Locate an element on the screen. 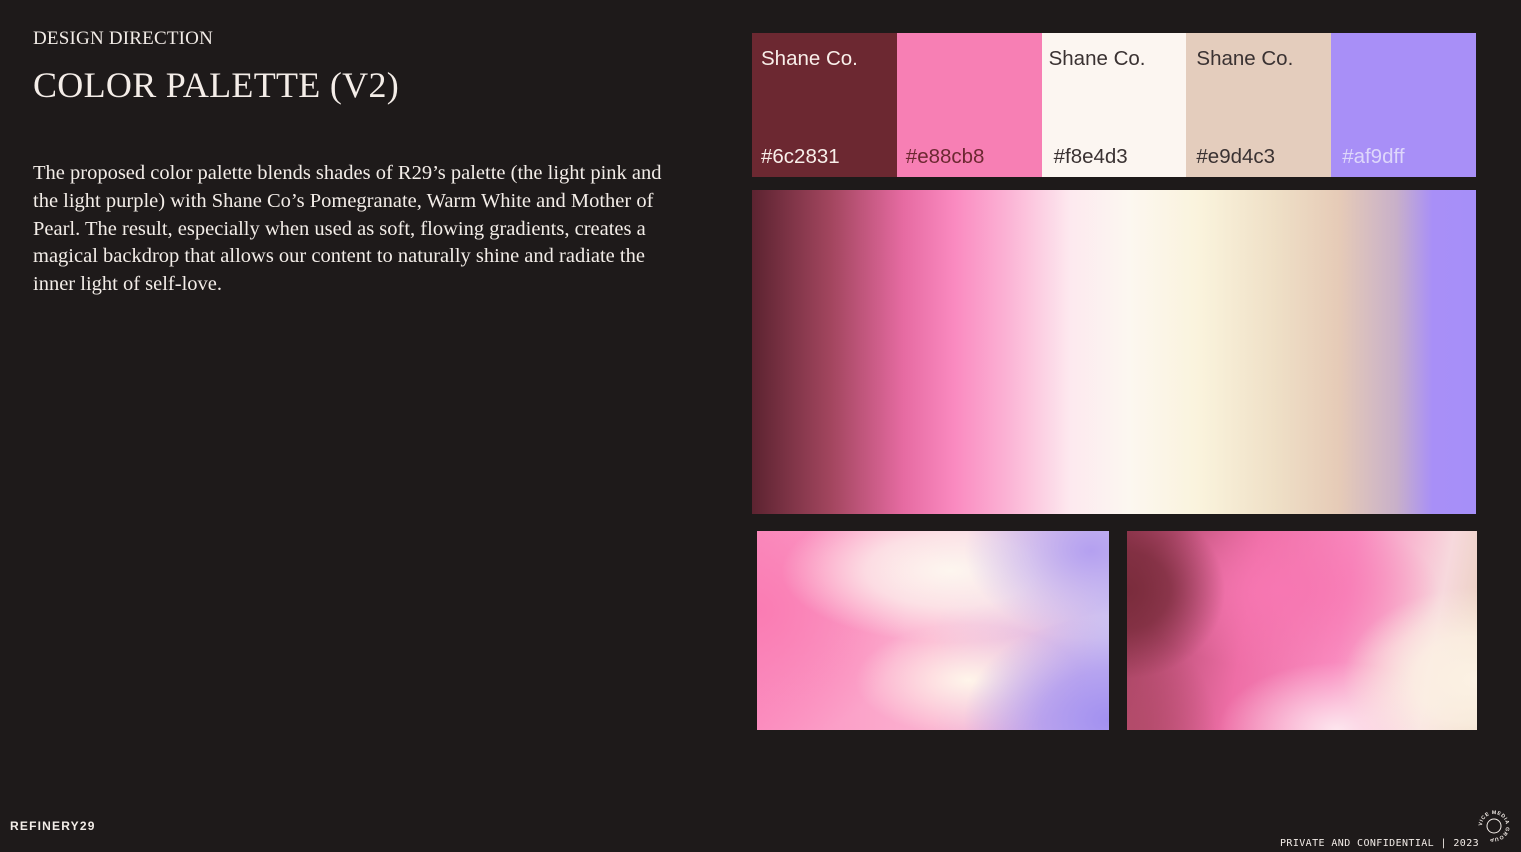 Image resolution: width=1521 pixels, height=852 pixels. vice-media-group-logo: VICE MEDIA GROUP is located at coordinates (1494, 826).